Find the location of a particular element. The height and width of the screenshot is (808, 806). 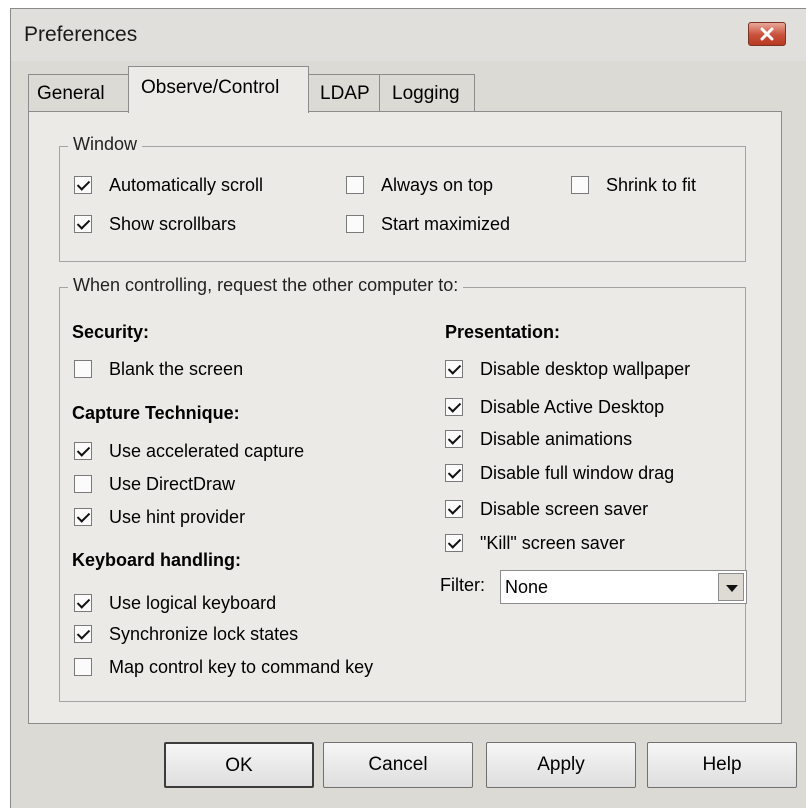

close-icon is located at coordinates (767, 34).